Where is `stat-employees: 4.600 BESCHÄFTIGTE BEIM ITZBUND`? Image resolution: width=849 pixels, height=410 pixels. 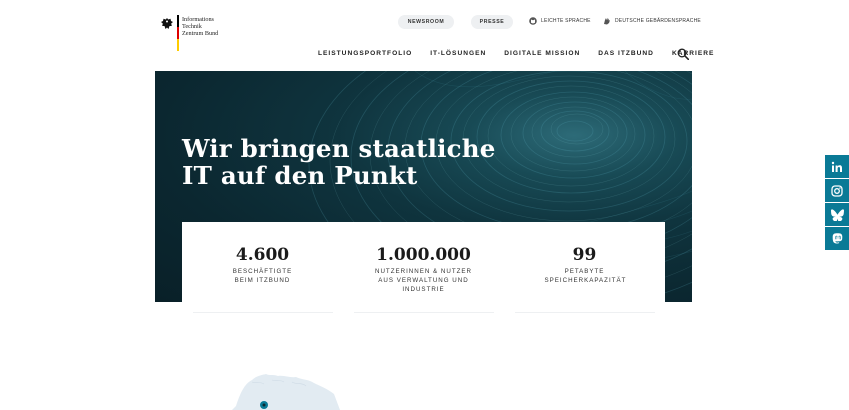
stat-employees: 4.600 BESCHÄFTIGTE BEIM ITZBUND is located at coordinates (262, 262).